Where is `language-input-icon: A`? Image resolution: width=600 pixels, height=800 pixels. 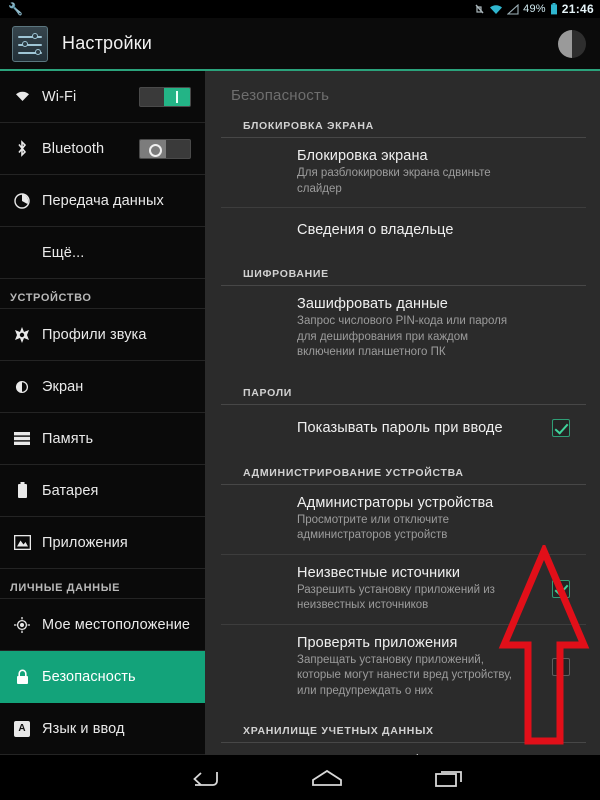
language-input-icon: A is located at coordinates (22, 729).